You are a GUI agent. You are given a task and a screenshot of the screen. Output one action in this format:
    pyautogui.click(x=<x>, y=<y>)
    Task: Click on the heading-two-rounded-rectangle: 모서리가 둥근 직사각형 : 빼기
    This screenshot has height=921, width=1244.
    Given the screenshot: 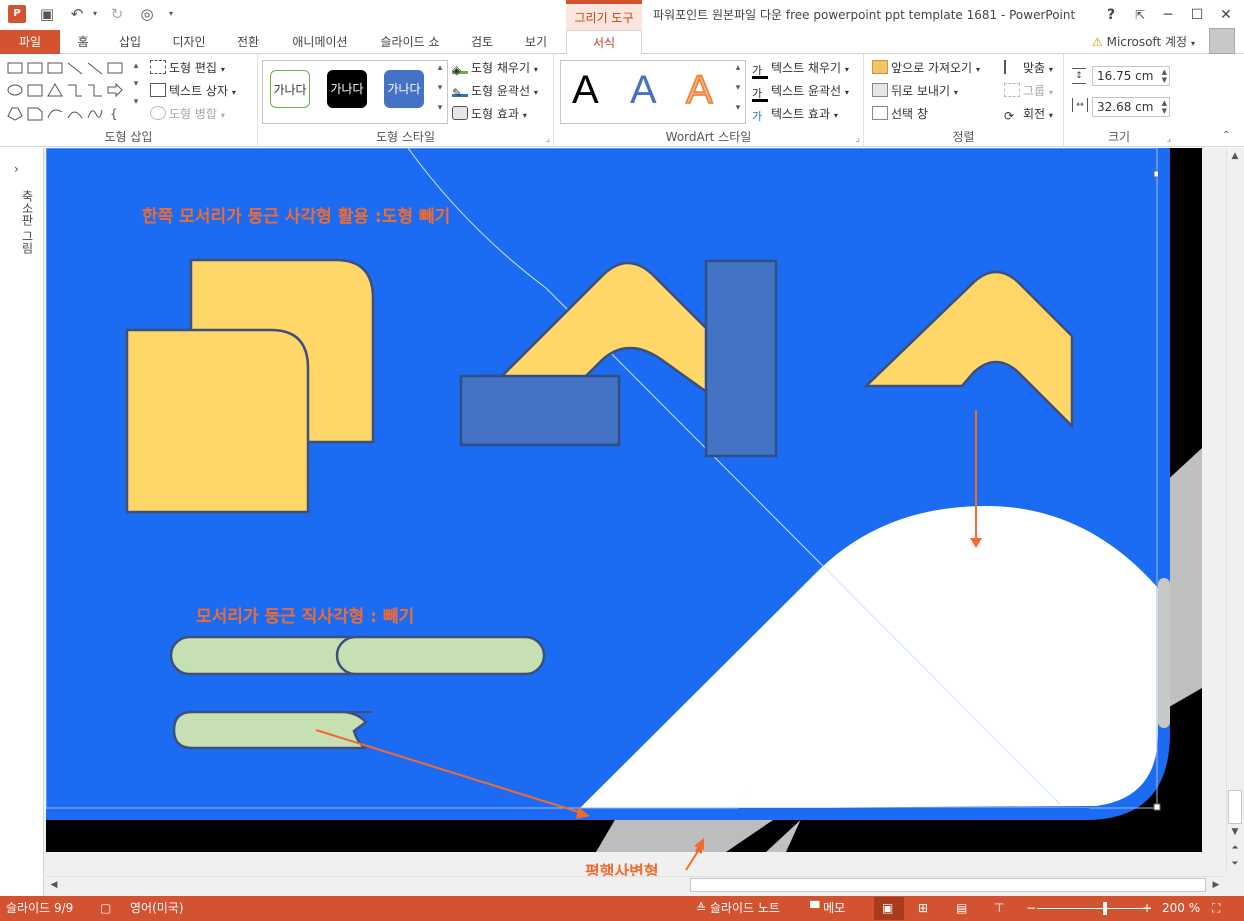 What is the action you would take?
    pyautogui.click(x=305, y=614)
    